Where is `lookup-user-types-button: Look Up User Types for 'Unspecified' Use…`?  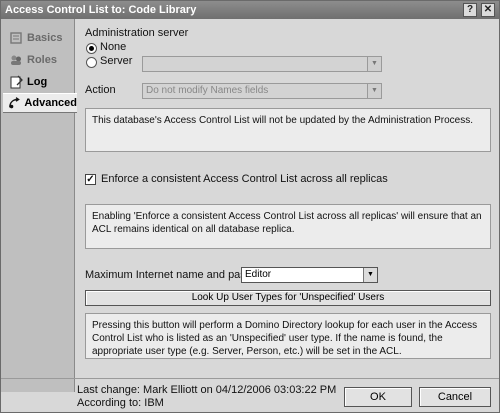
lookup-user-types-button: Look Up User Types for 'Unspecified' Use… is located at coordinates (288, 298).